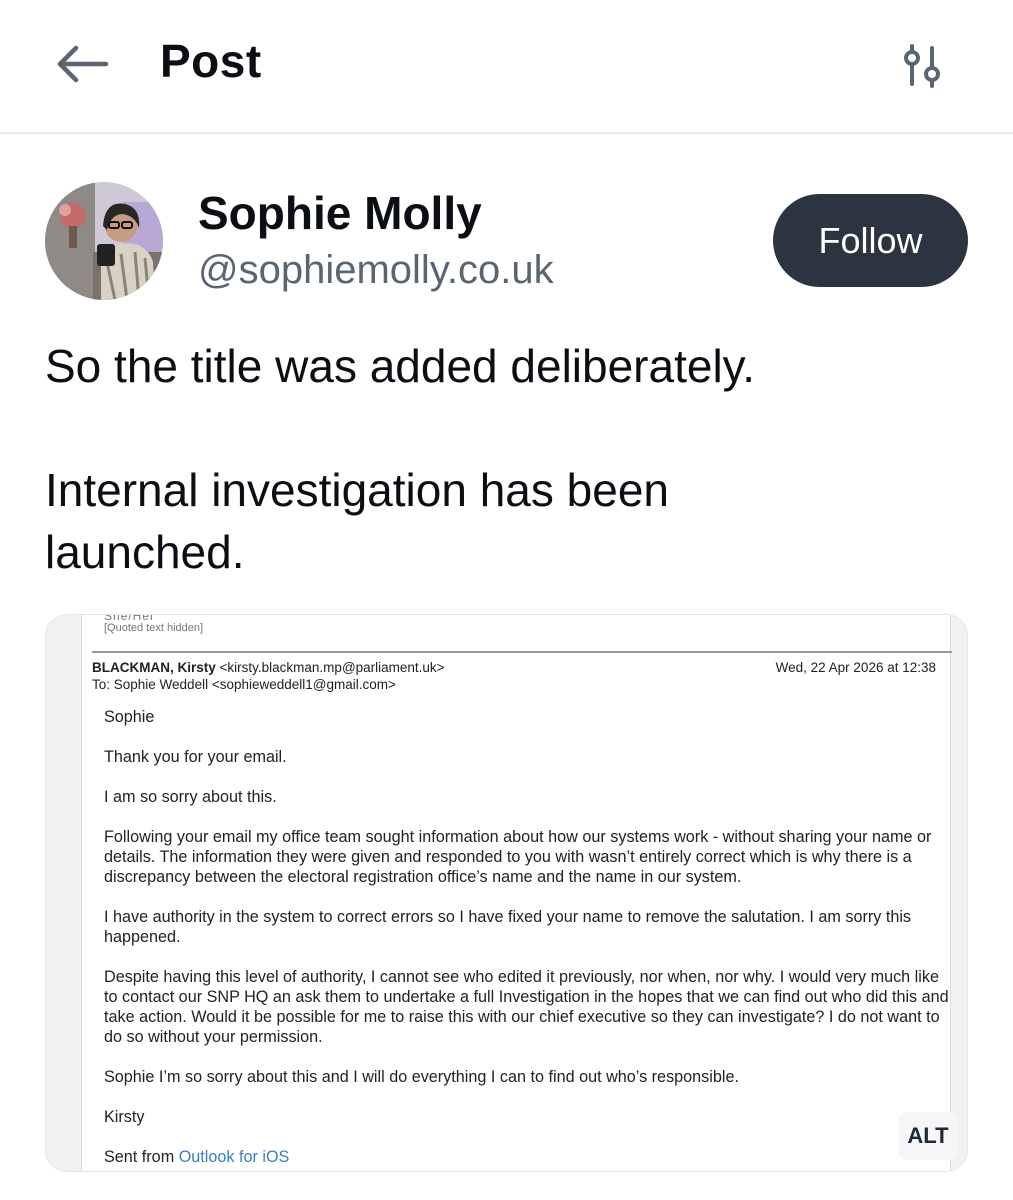 Image resolution: width=1013 pixels, height=1200 pixels. What do you see at coordinates (870, 240) in the screenshot?
I see `follow-button: Follow` at bounding box center [870, 240].